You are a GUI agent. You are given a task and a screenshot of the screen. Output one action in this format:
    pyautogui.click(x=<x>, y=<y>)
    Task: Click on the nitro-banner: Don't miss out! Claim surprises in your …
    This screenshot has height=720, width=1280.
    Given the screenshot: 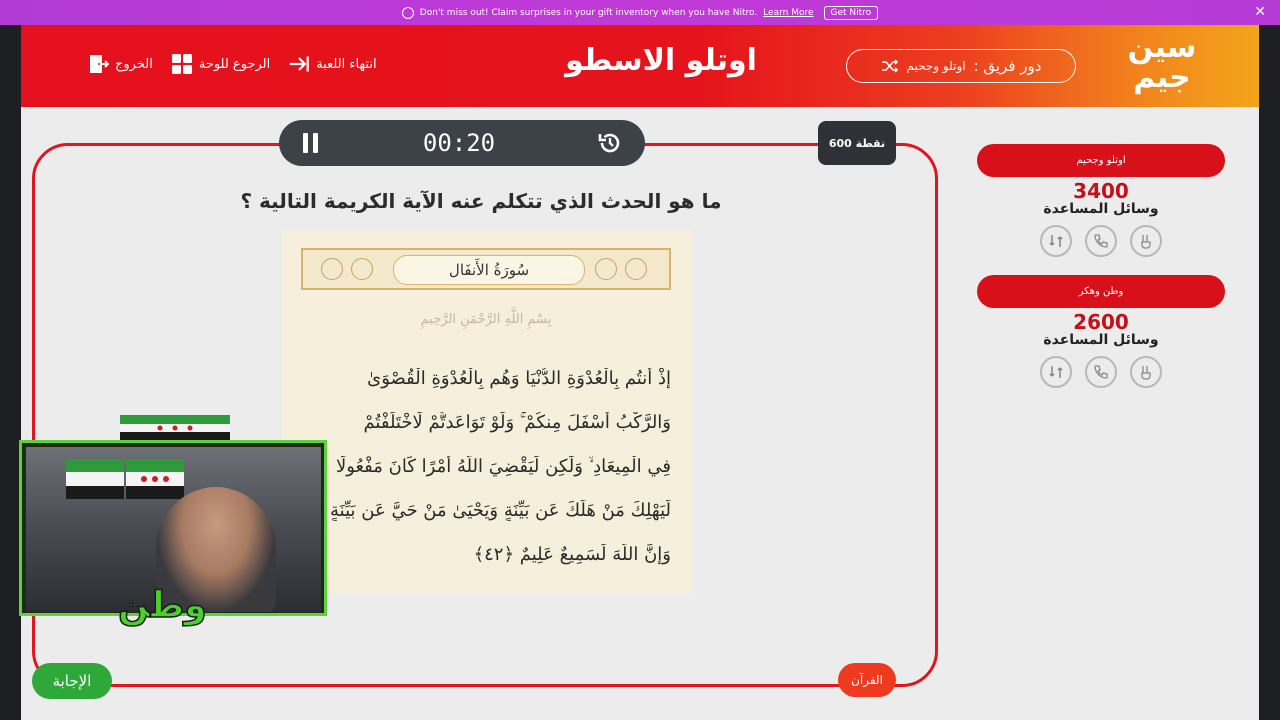 What is the action you would take?
    pyautogui.click(x=640, y=12)
    